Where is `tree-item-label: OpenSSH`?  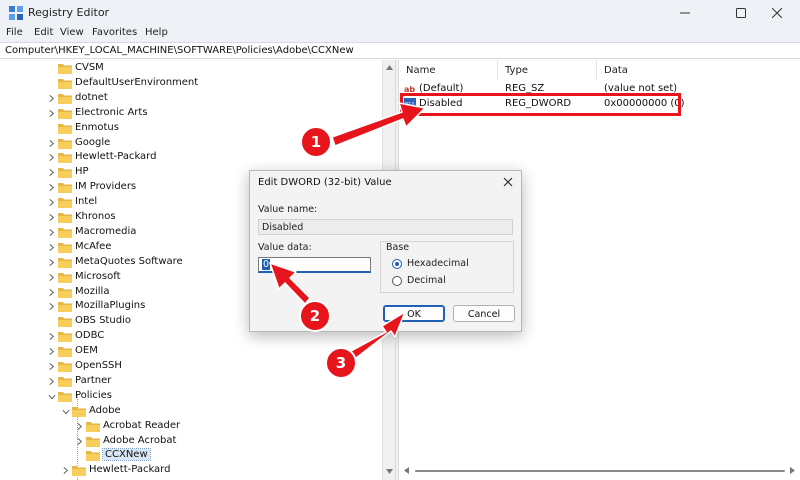 tree-item-label: OpenSSH is located at coordinates (98, 365).